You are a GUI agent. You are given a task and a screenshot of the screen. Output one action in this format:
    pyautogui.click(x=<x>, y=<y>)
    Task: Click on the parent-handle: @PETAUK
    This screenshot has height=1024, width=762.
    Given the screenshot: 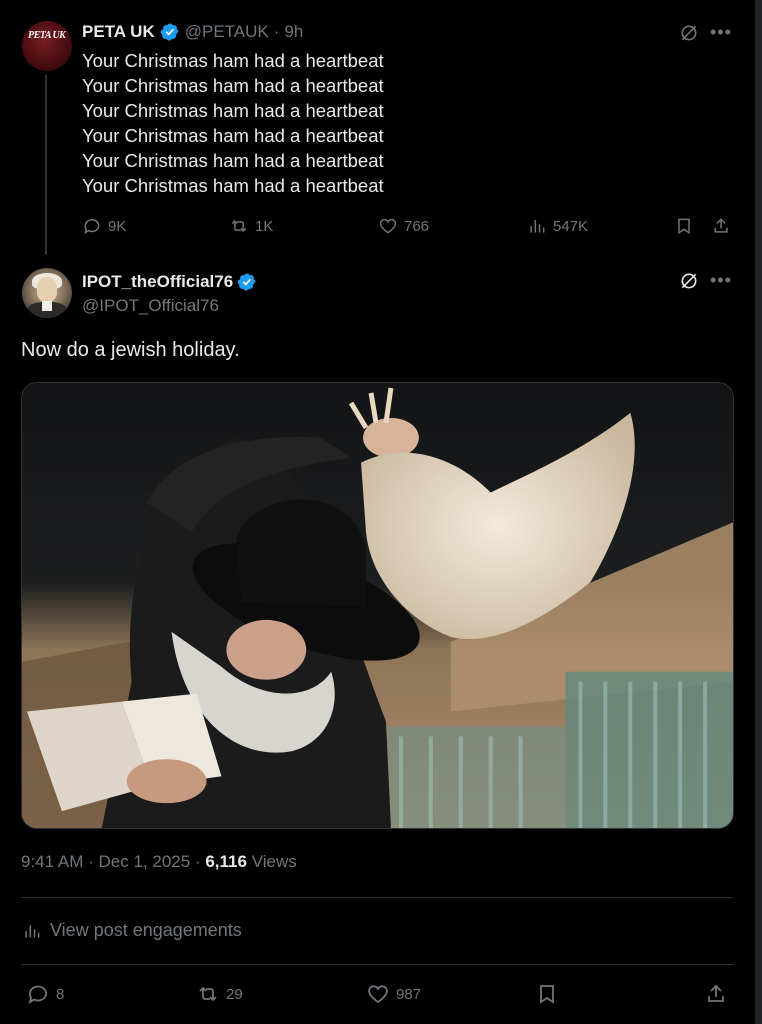 What is the action you would take?
    pyautogui.click(x=227, y=32)
    